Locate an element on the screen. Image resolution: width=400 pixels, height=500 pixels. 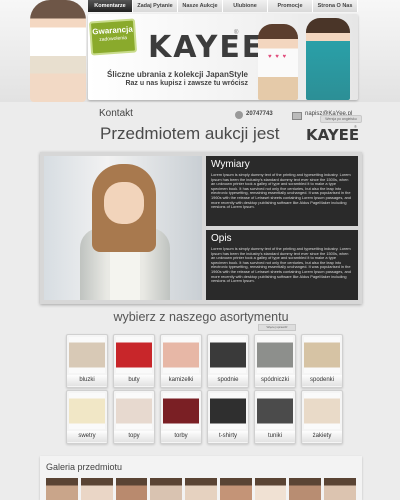
category-tile: bluzki is located at coordinates (87, 361).